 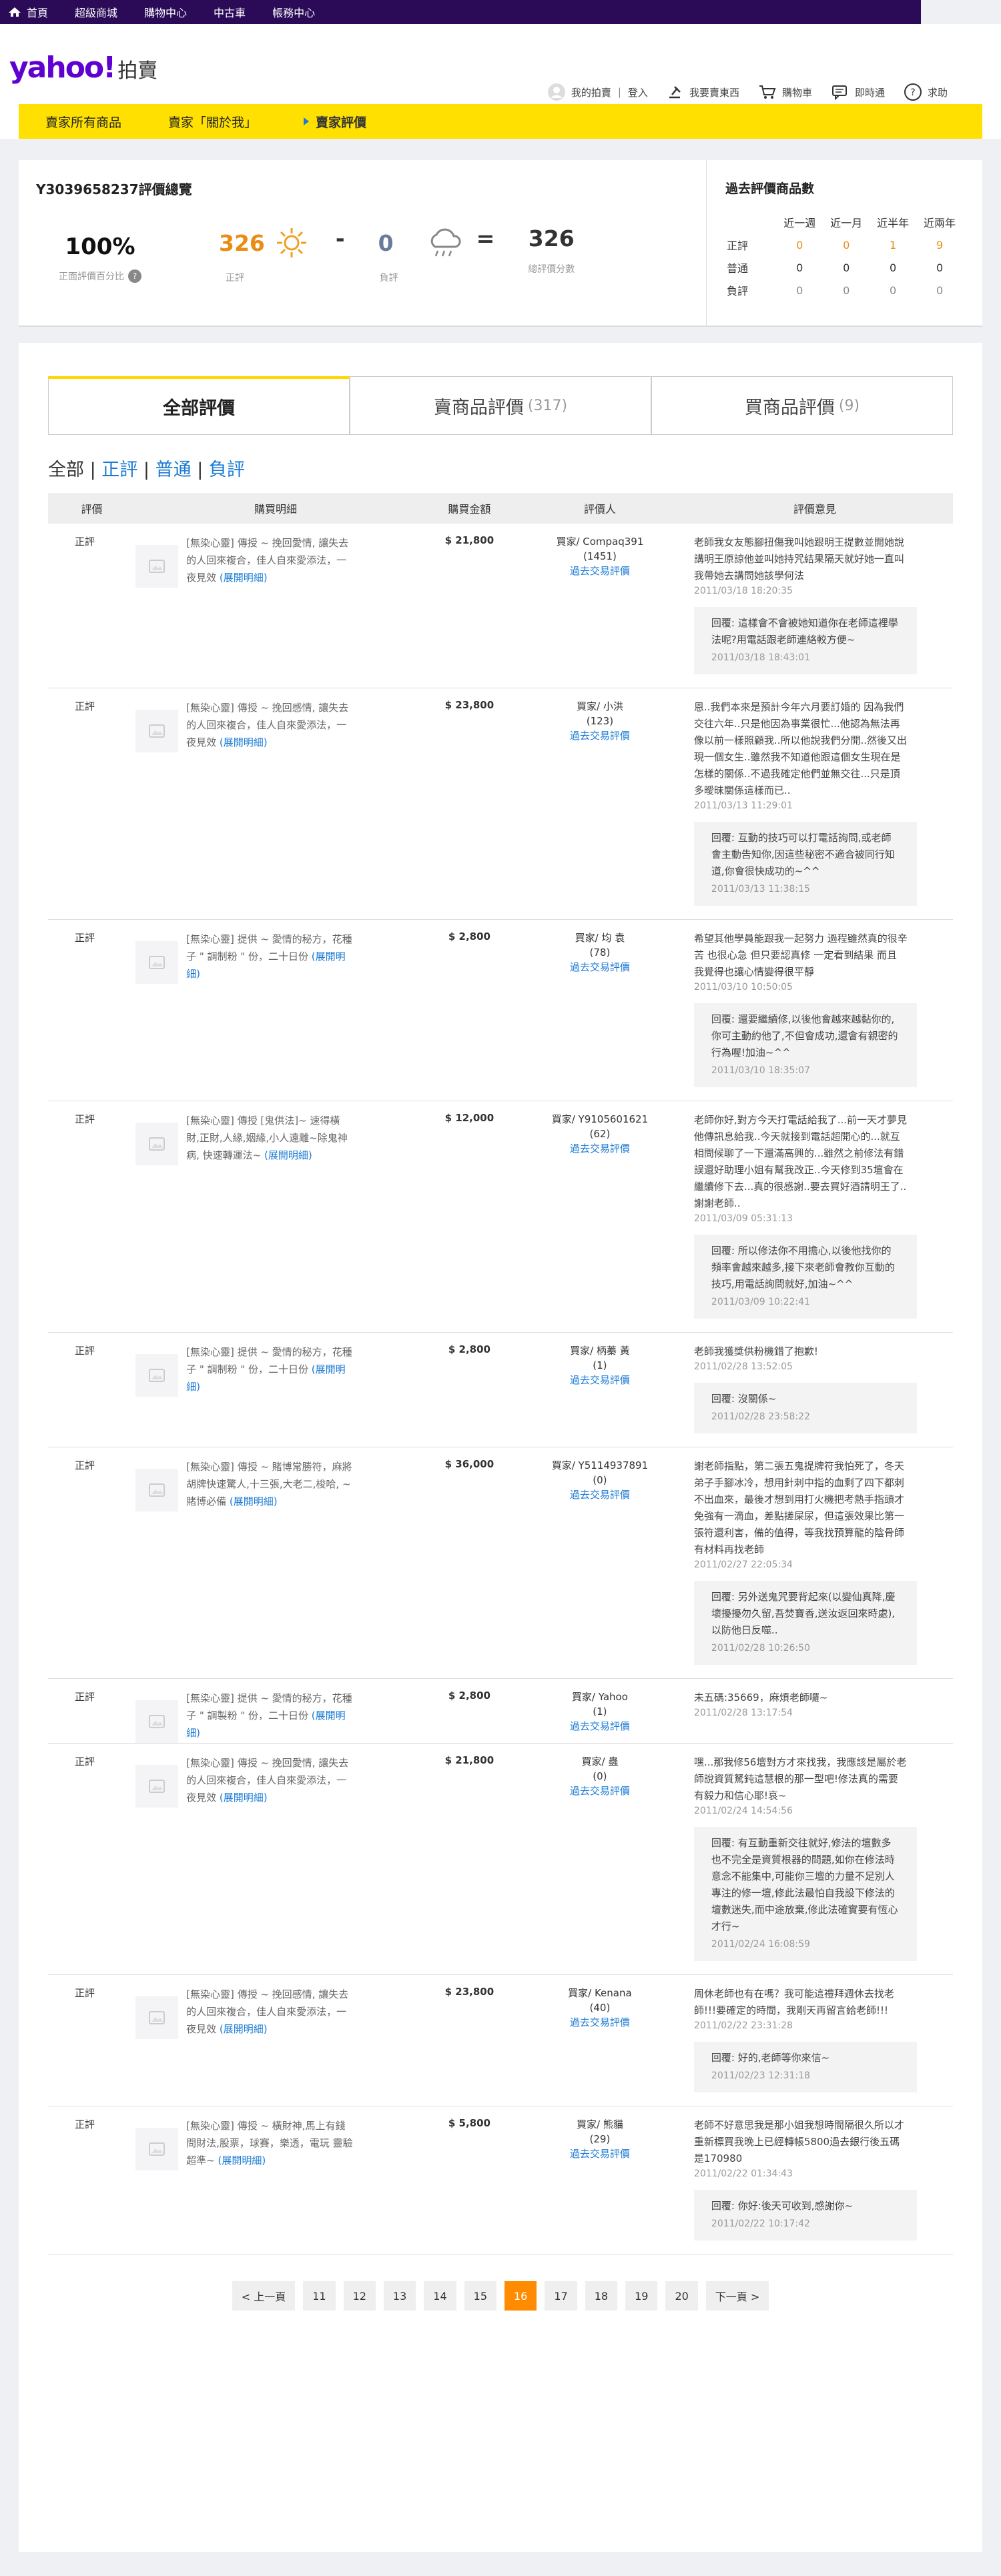 What do you see at coordinates (591, 92) in the screenshot?
I see `my-auction-label: 我的拍賣` at bounding box center [591, 92].